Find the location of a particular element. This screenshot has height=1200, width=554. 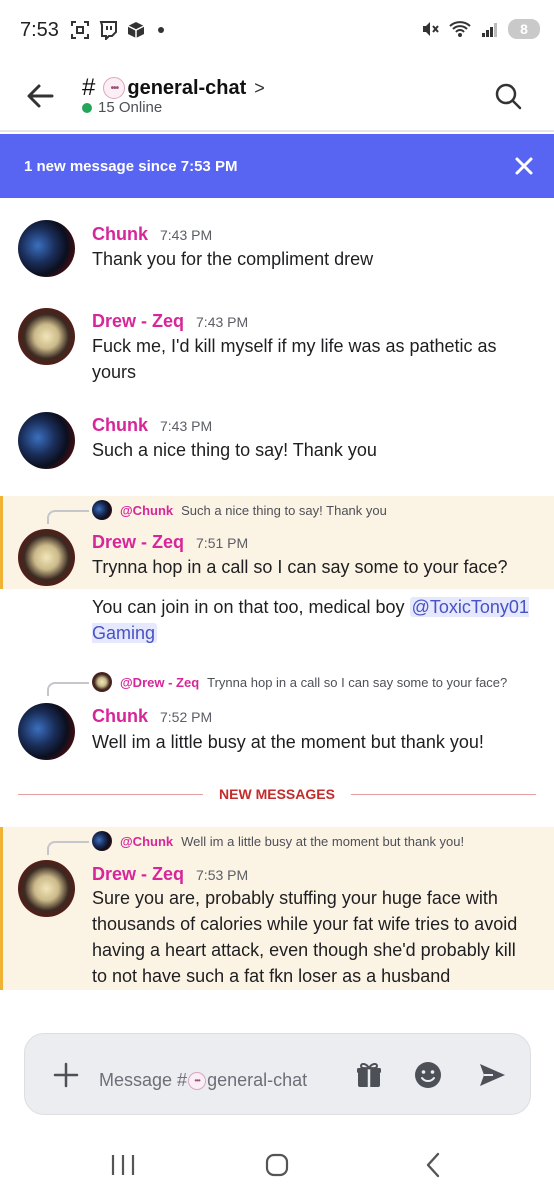

status-time: 7:53 is located at coordinates (39, 30).